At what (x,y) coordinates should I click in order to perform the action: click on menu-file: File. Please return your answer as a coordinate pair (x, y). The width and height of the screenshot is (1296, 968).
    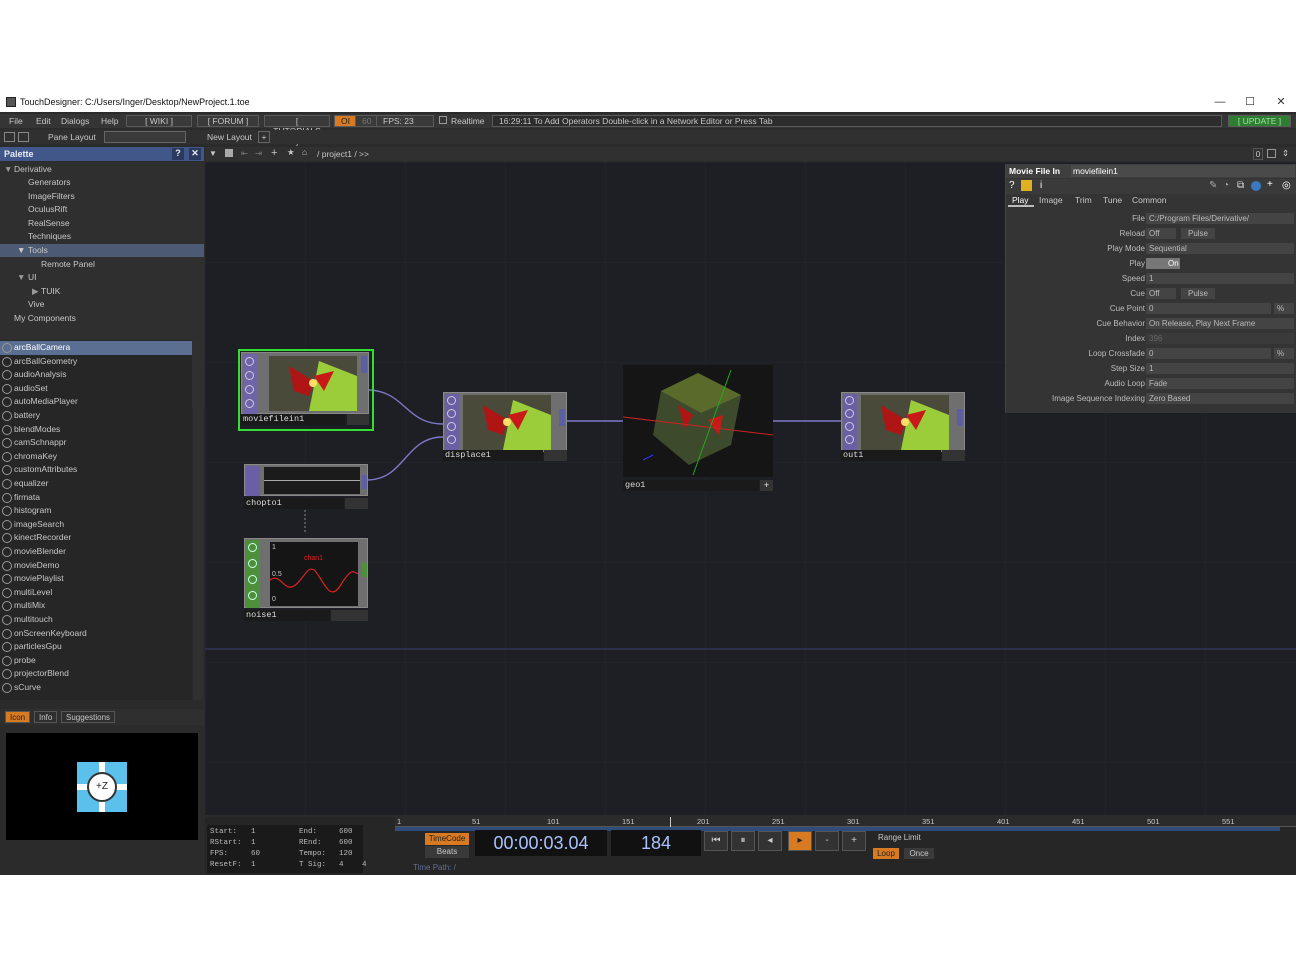
    Looking at the image, I should click on (16, 121).